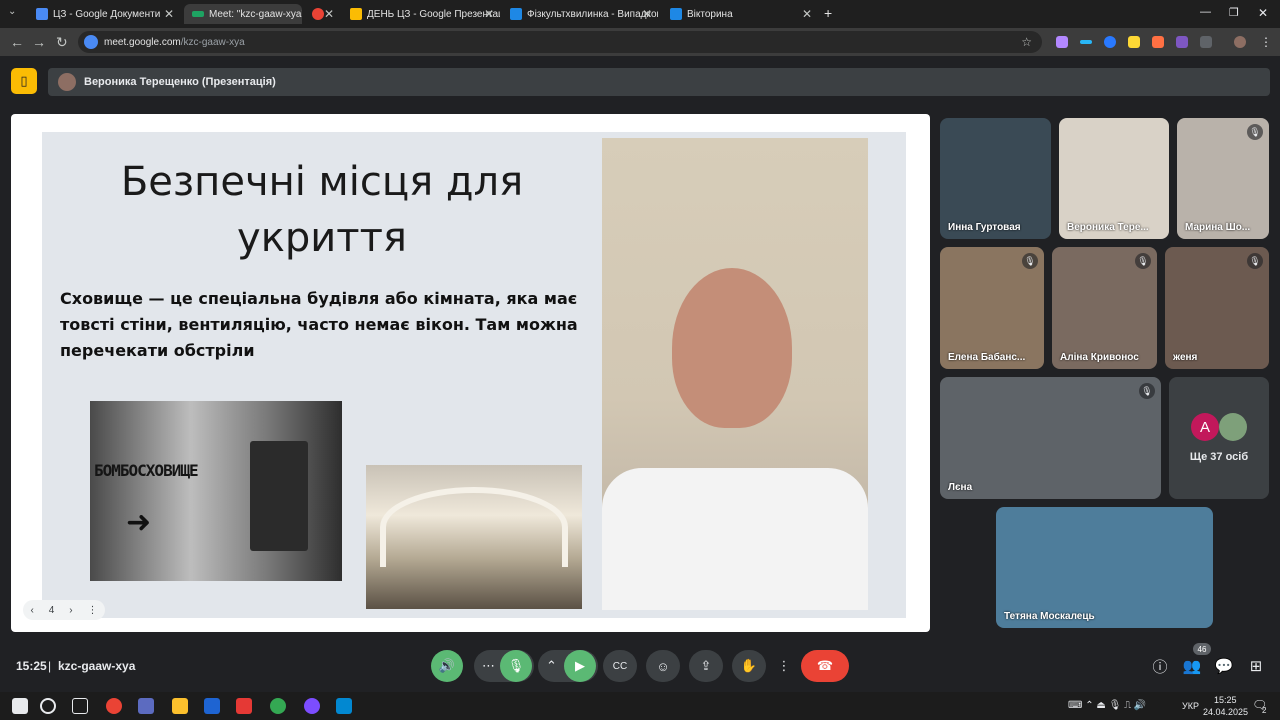  Describe the element at coordinates (80, 706) in the screenshot. I see `task-view-icon` at that location.